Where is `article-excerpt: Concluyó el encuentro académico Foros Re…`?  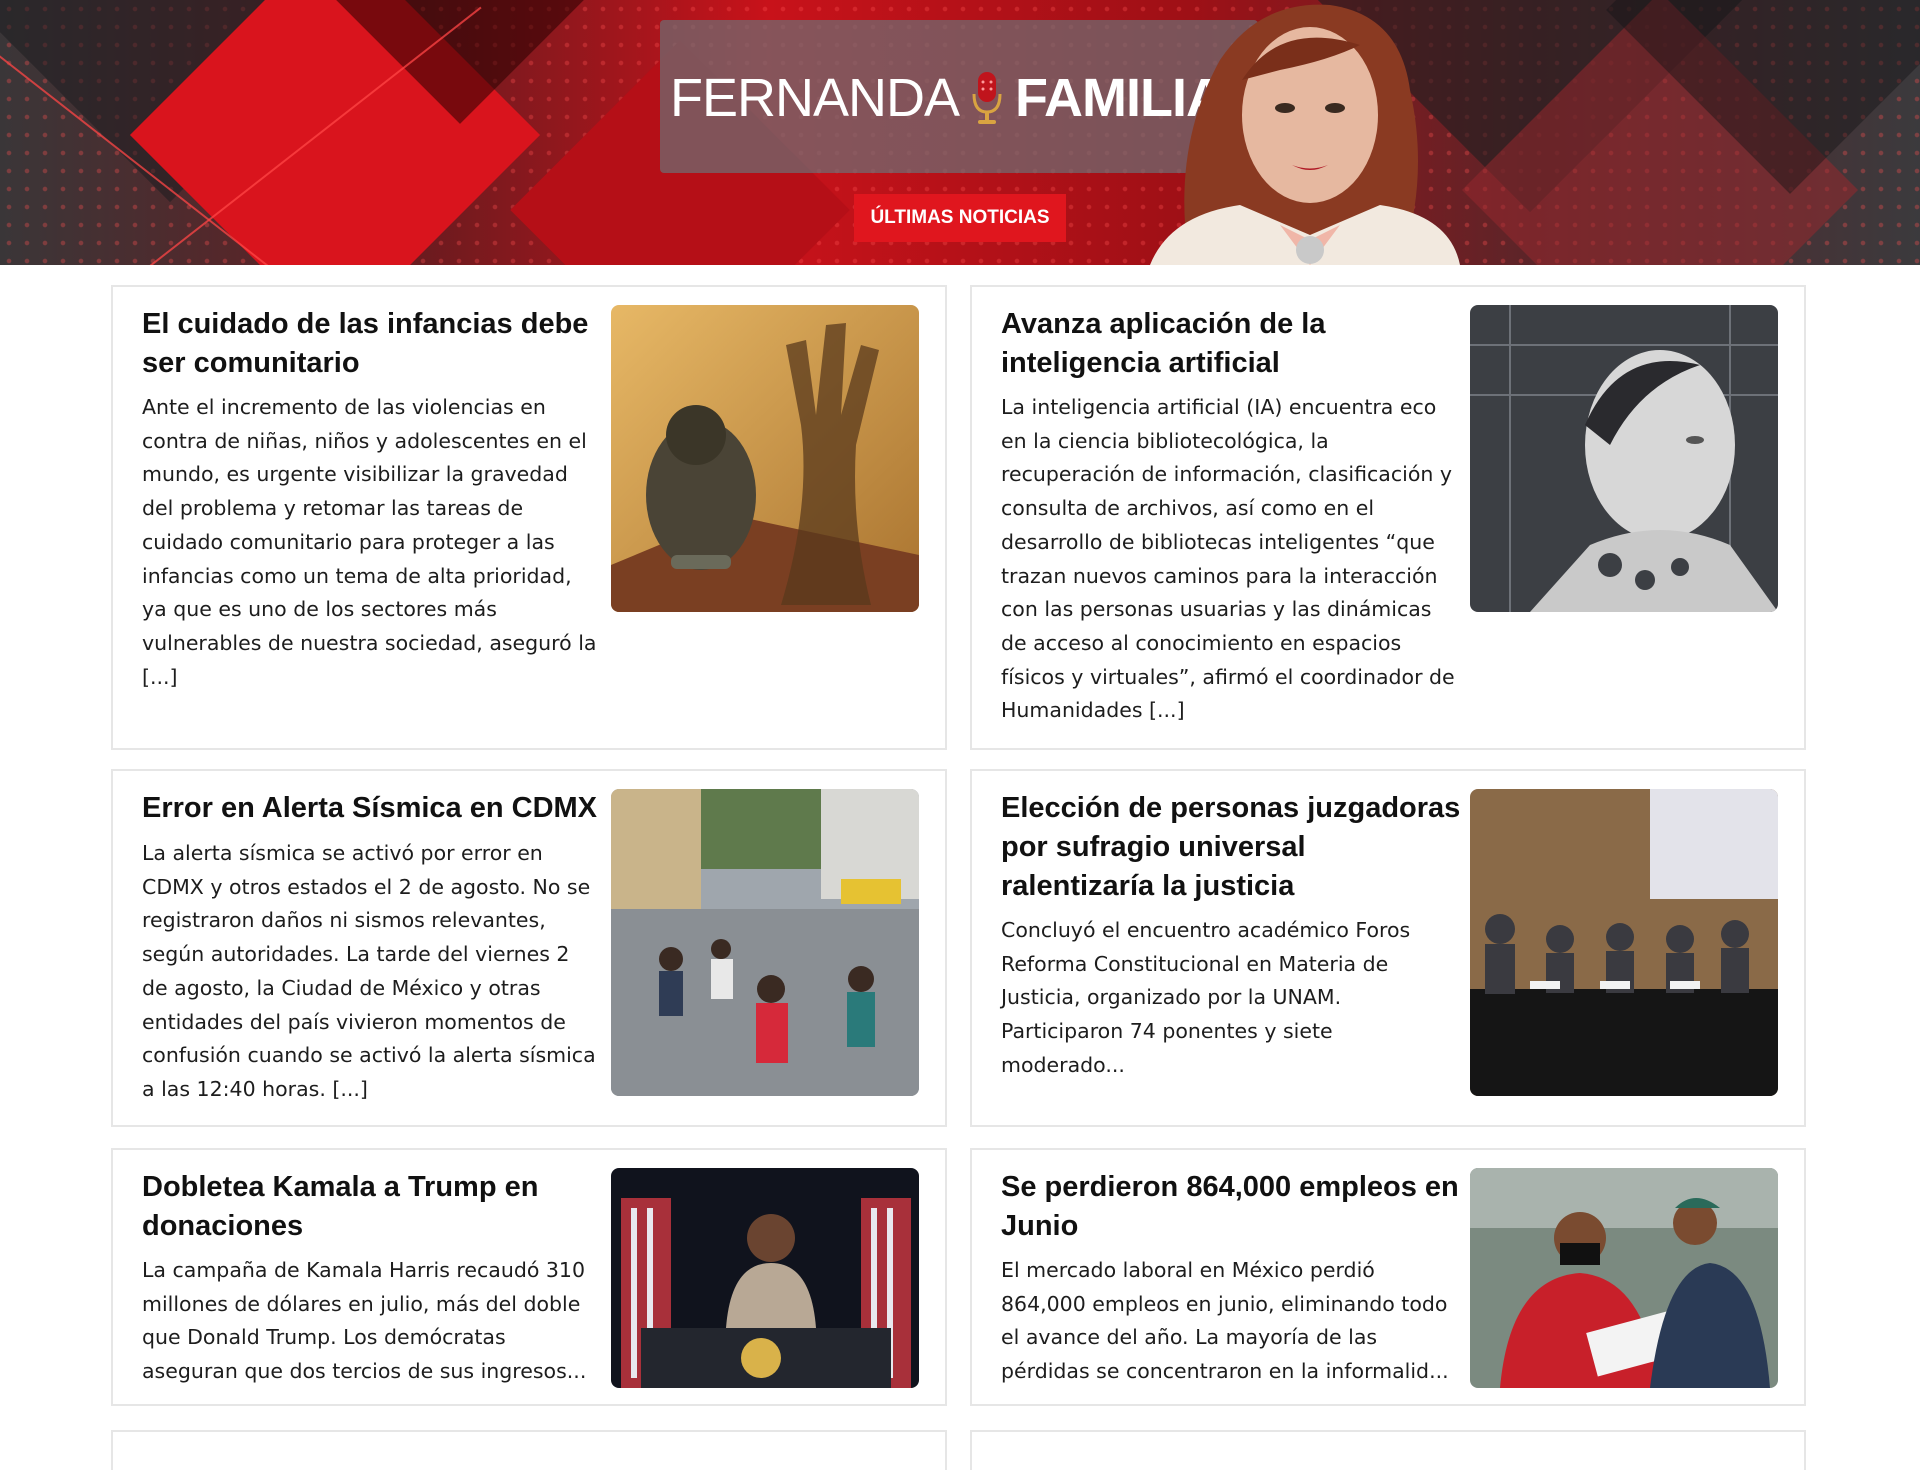
article-excerpt: Concluyó el encuentro académico Foros Re… is located at coordinates (1206, 997).